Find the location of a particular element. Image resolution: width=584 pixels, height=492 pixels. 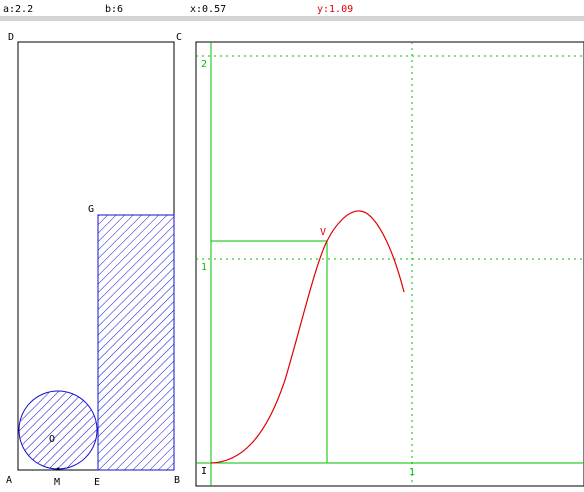

label-point-a: A is located at coordinates (9, 480).